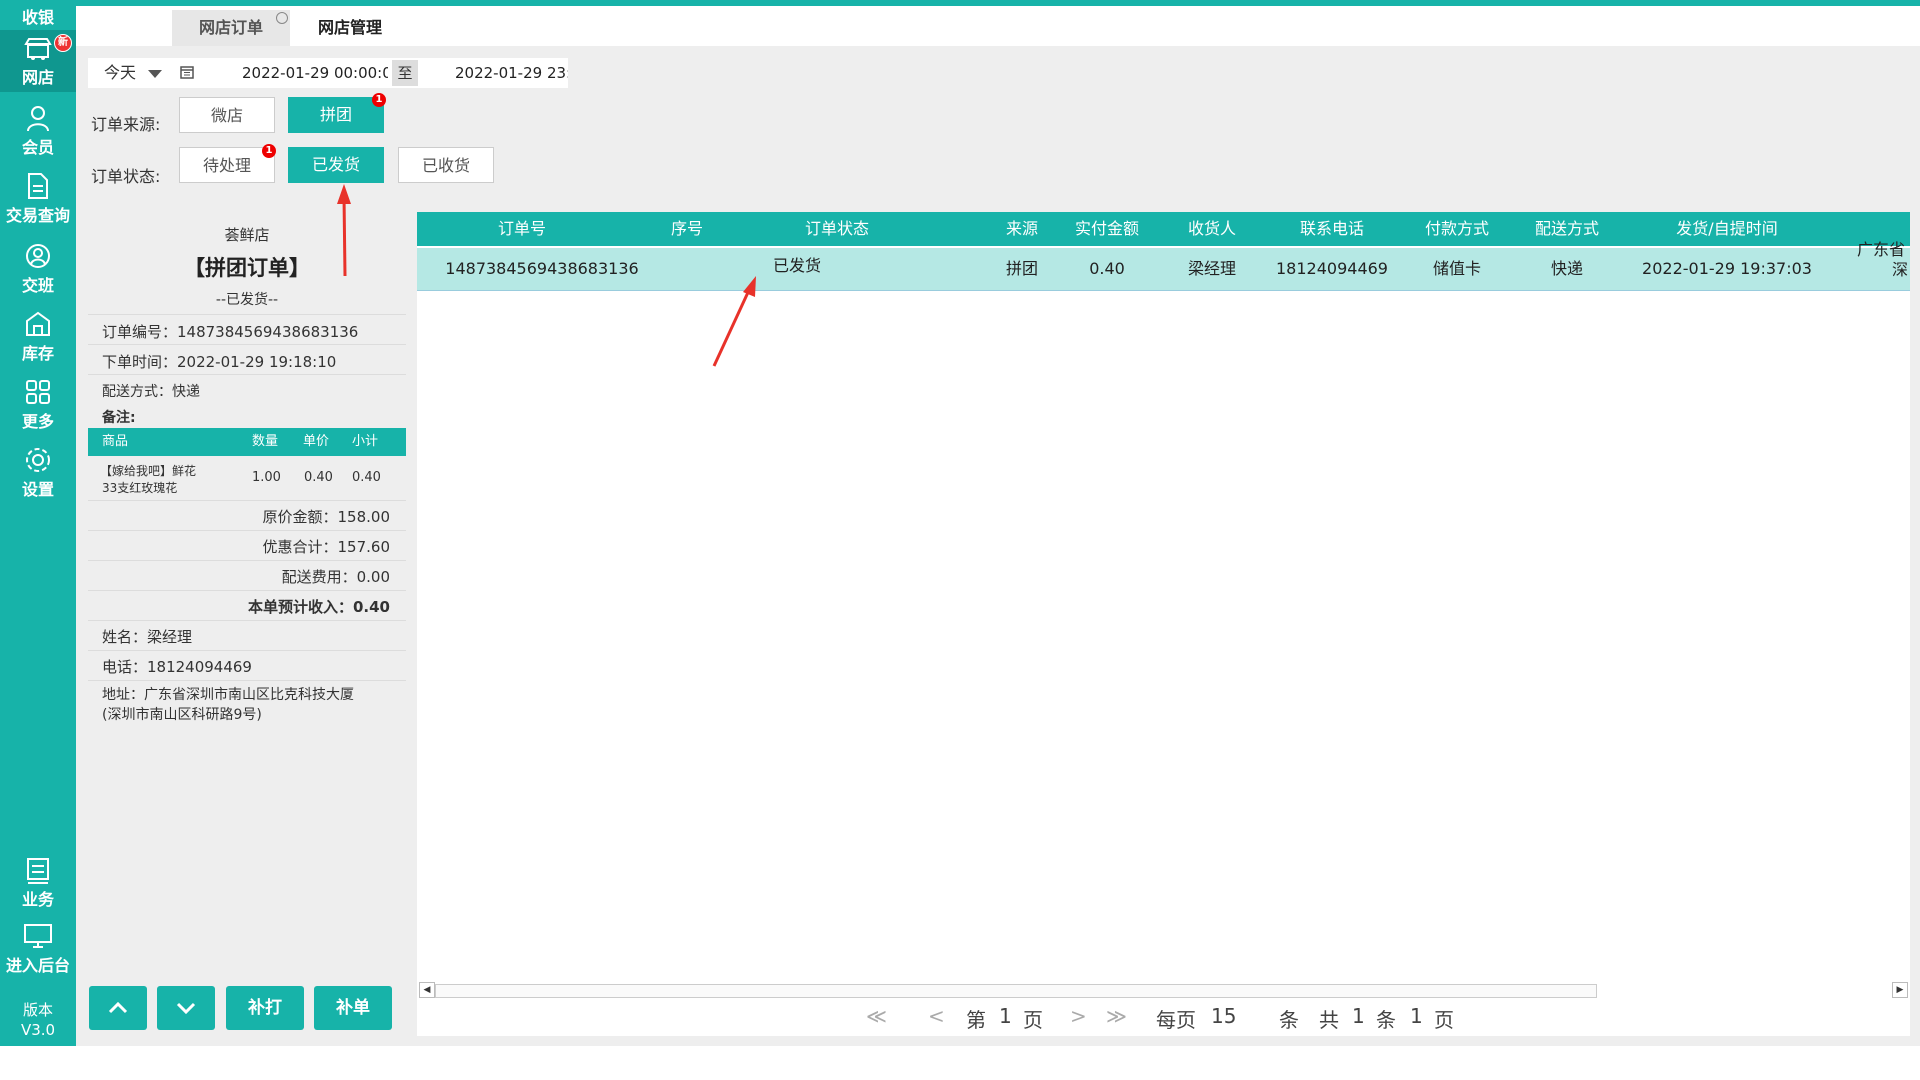  I want to click on income-label: 本单预计收入：, so click(300, 607).